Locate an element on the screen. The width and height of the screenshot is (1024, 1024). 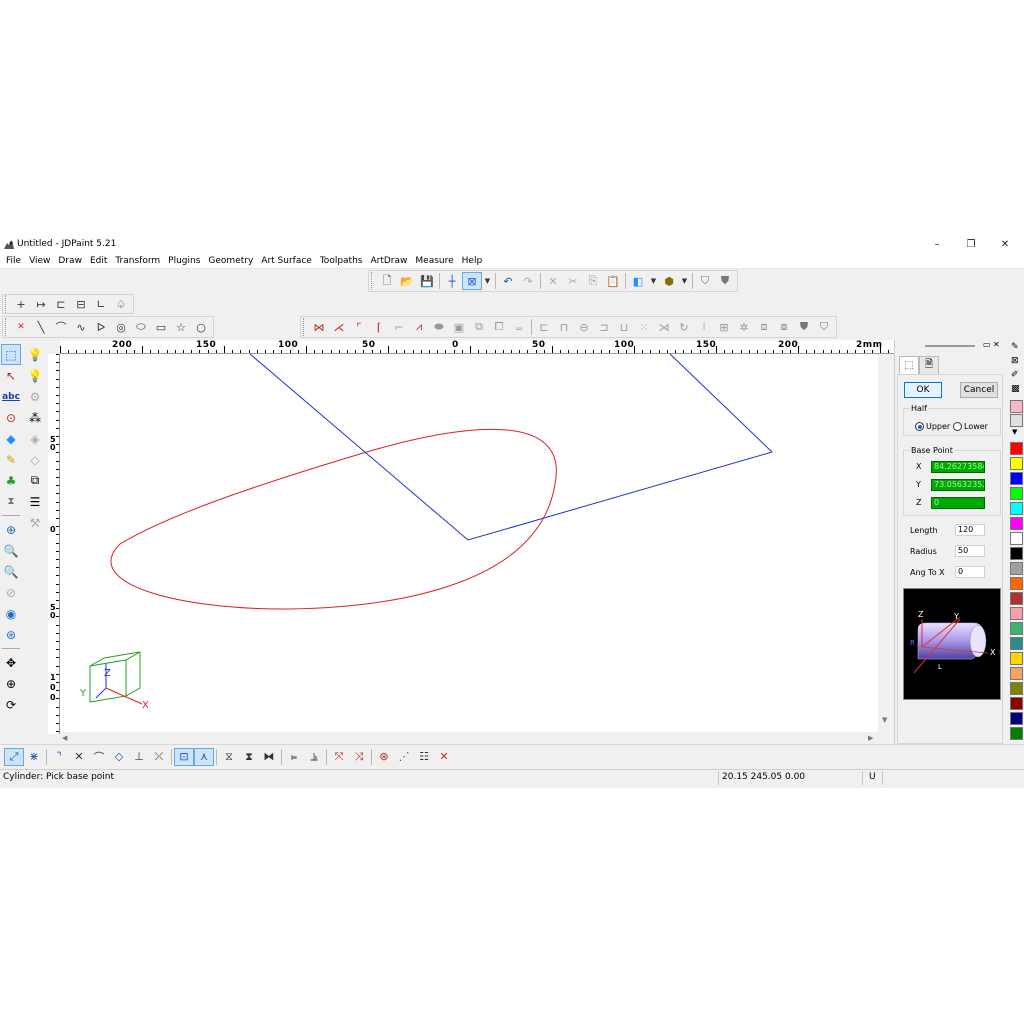
paste-icon: 📋 is located at coordinates (613, 281).